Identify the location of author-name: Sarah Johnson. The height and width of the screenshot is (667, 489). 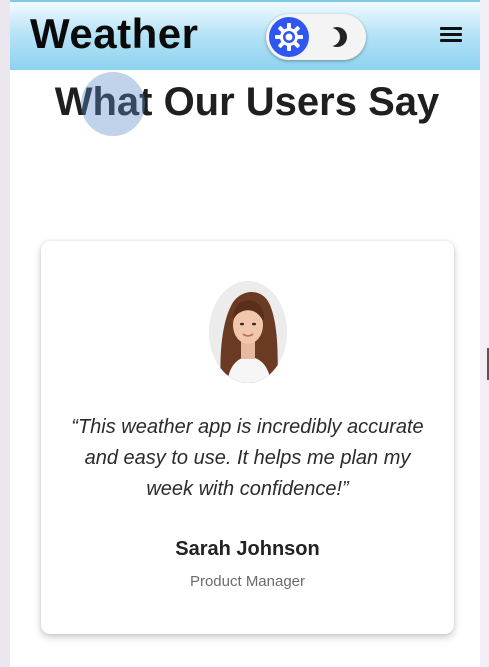
(247, 549).